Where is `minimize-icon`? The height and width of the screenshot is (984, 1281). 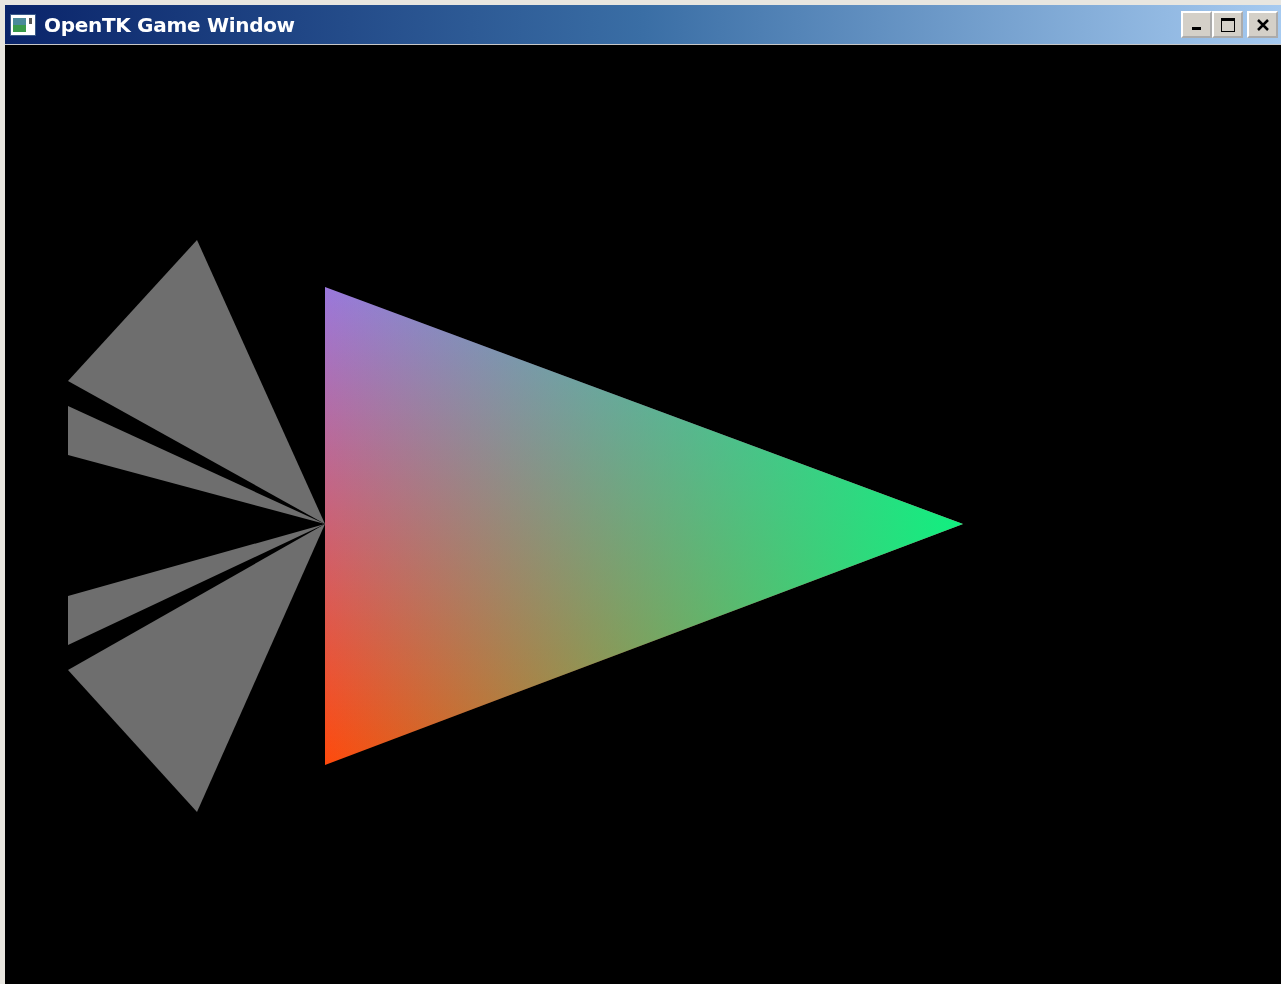
minimize-icon is located at coordinates (1196, 28).